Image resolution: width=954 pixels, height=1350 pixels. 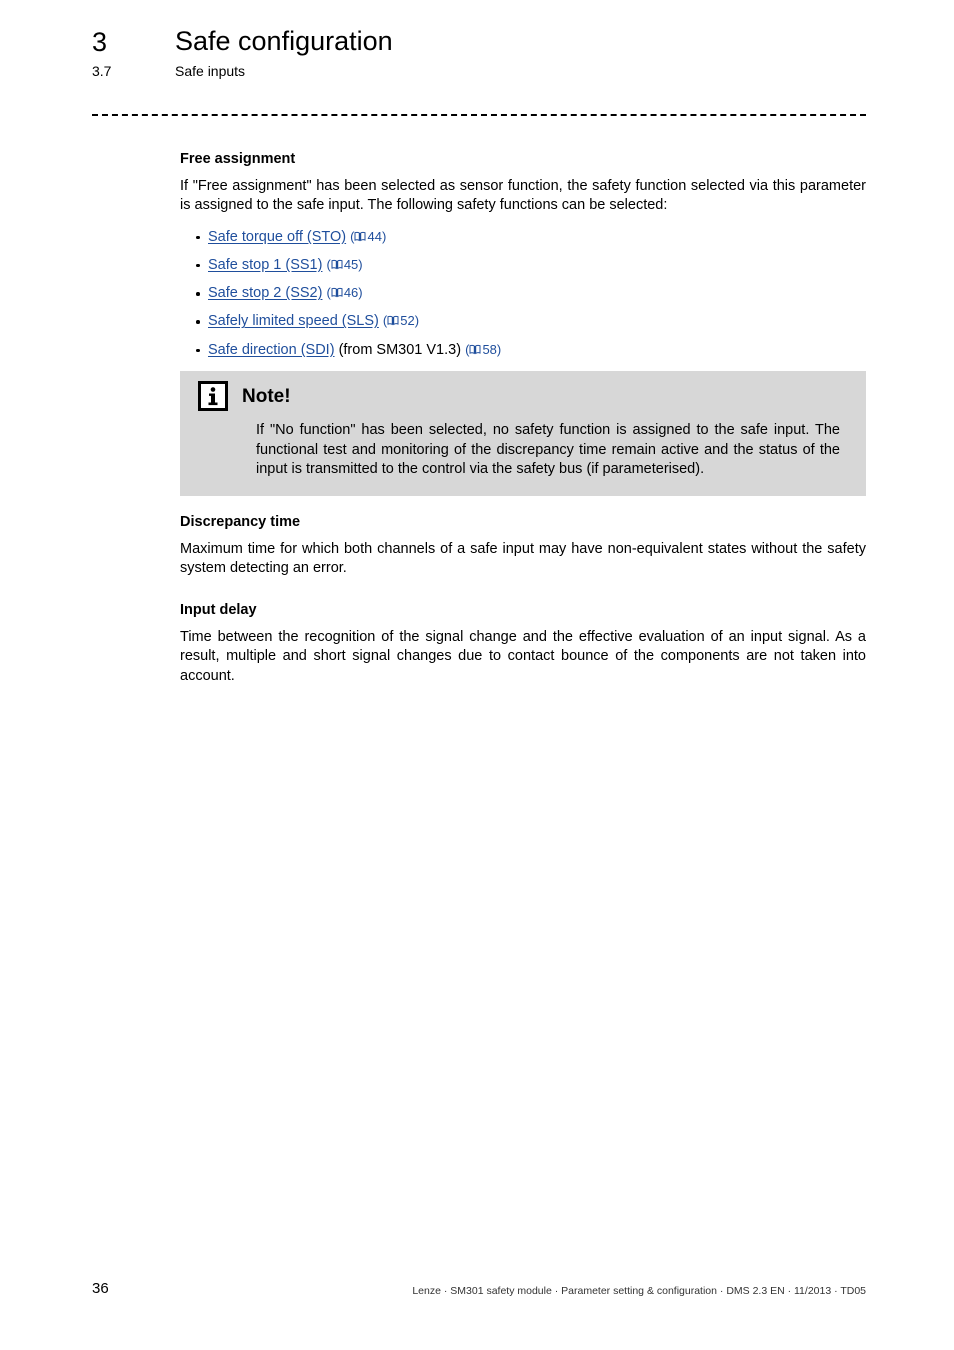 What do you see at coordinates (523, 237) in the screenshot?
I see `list-item: Safe torque off (STO) (44)` at bounding box center [523, 237].